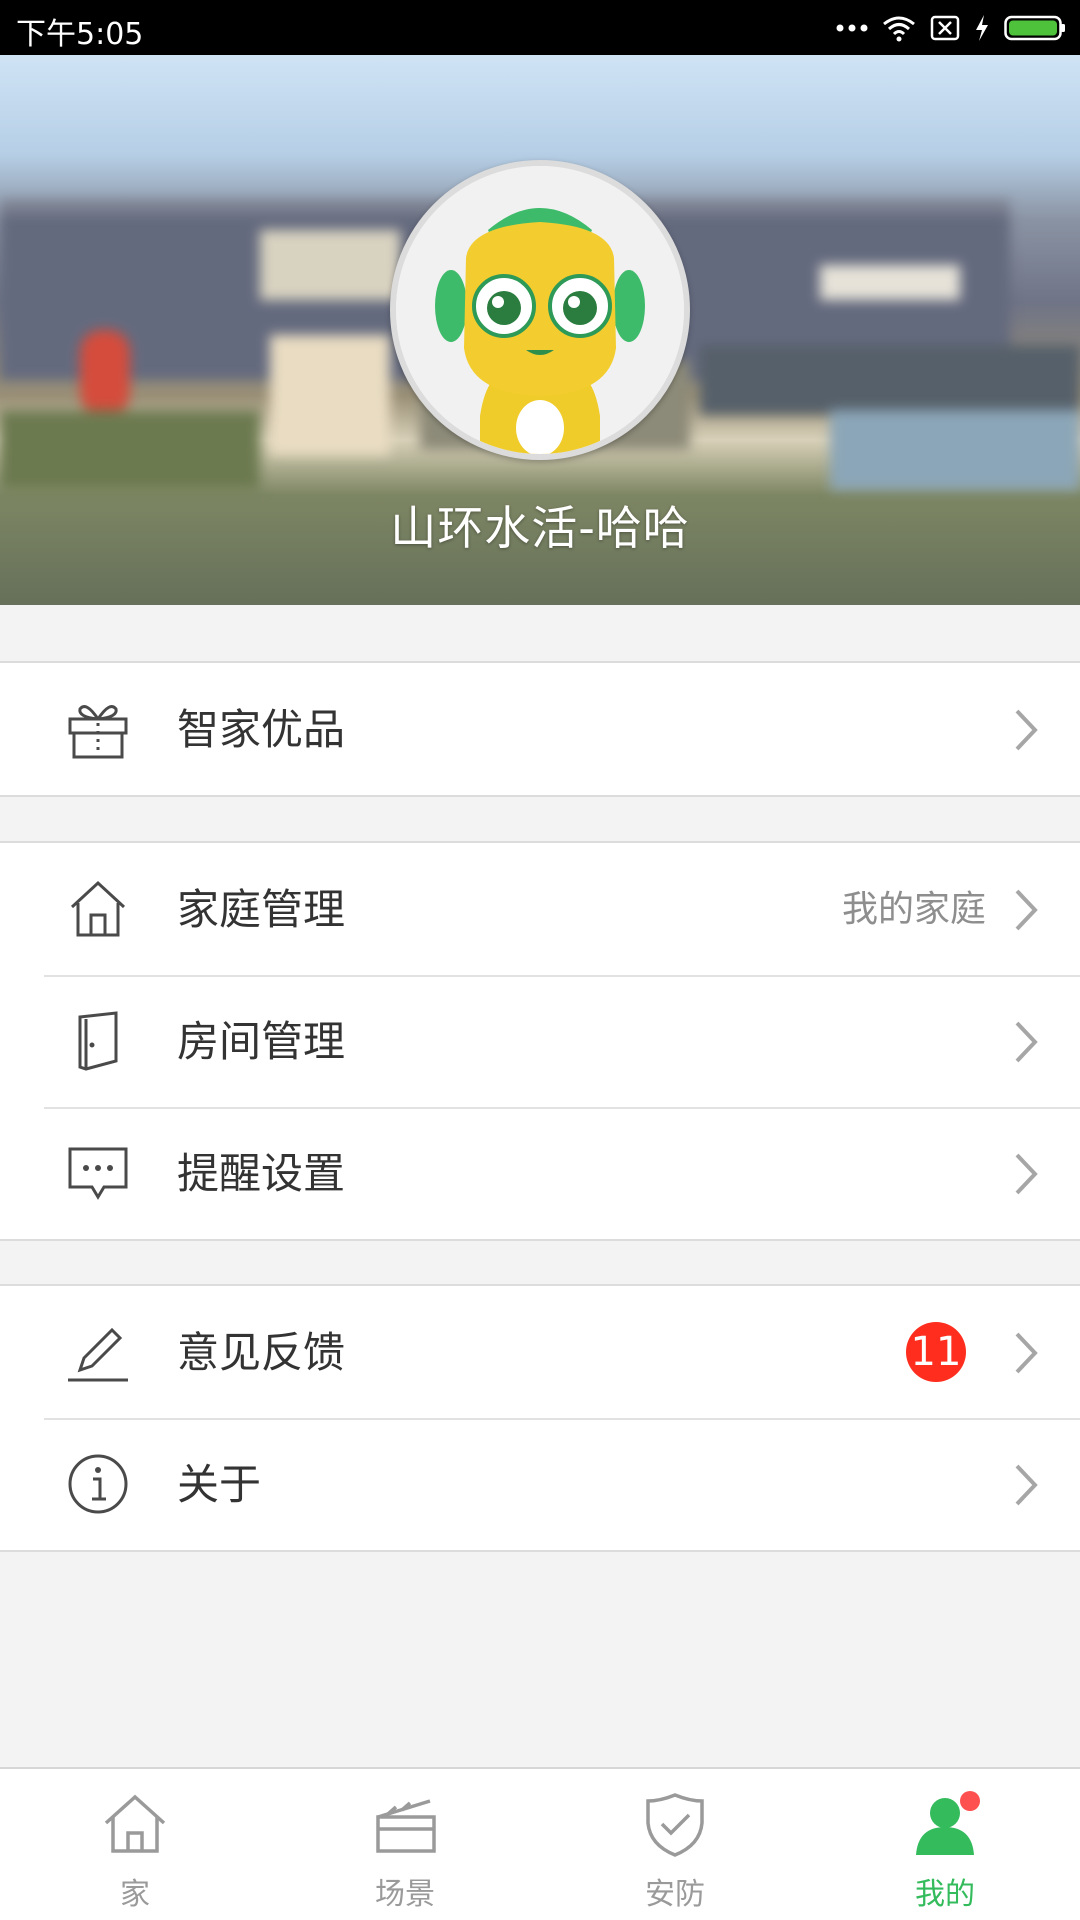  What do you see at coordinates (945, 28) in the screenshot?
I see `no-sim-icon` at bounding box center [945, 28].